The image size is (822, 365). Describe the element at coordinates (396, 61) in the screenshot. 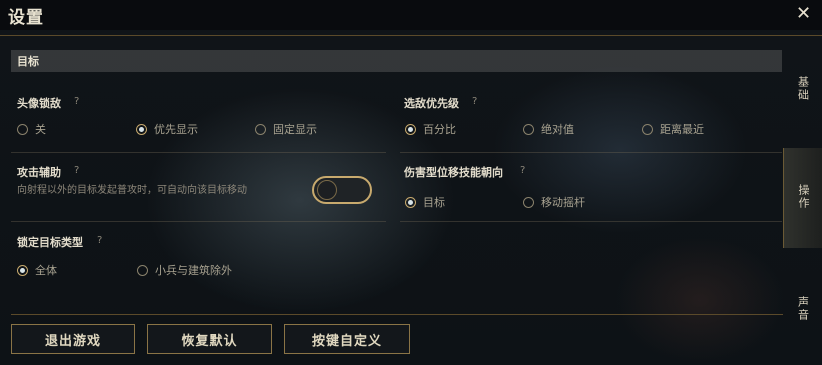

I see `section-header: 目标` at that location.